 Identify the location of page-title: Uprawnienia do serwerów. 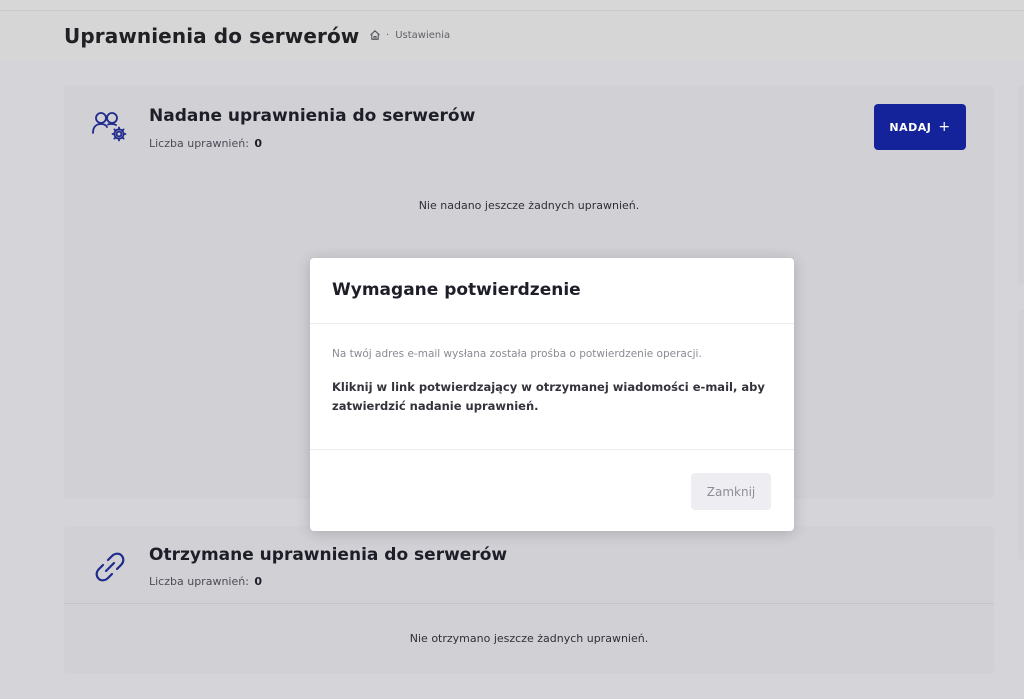
(212, 36).